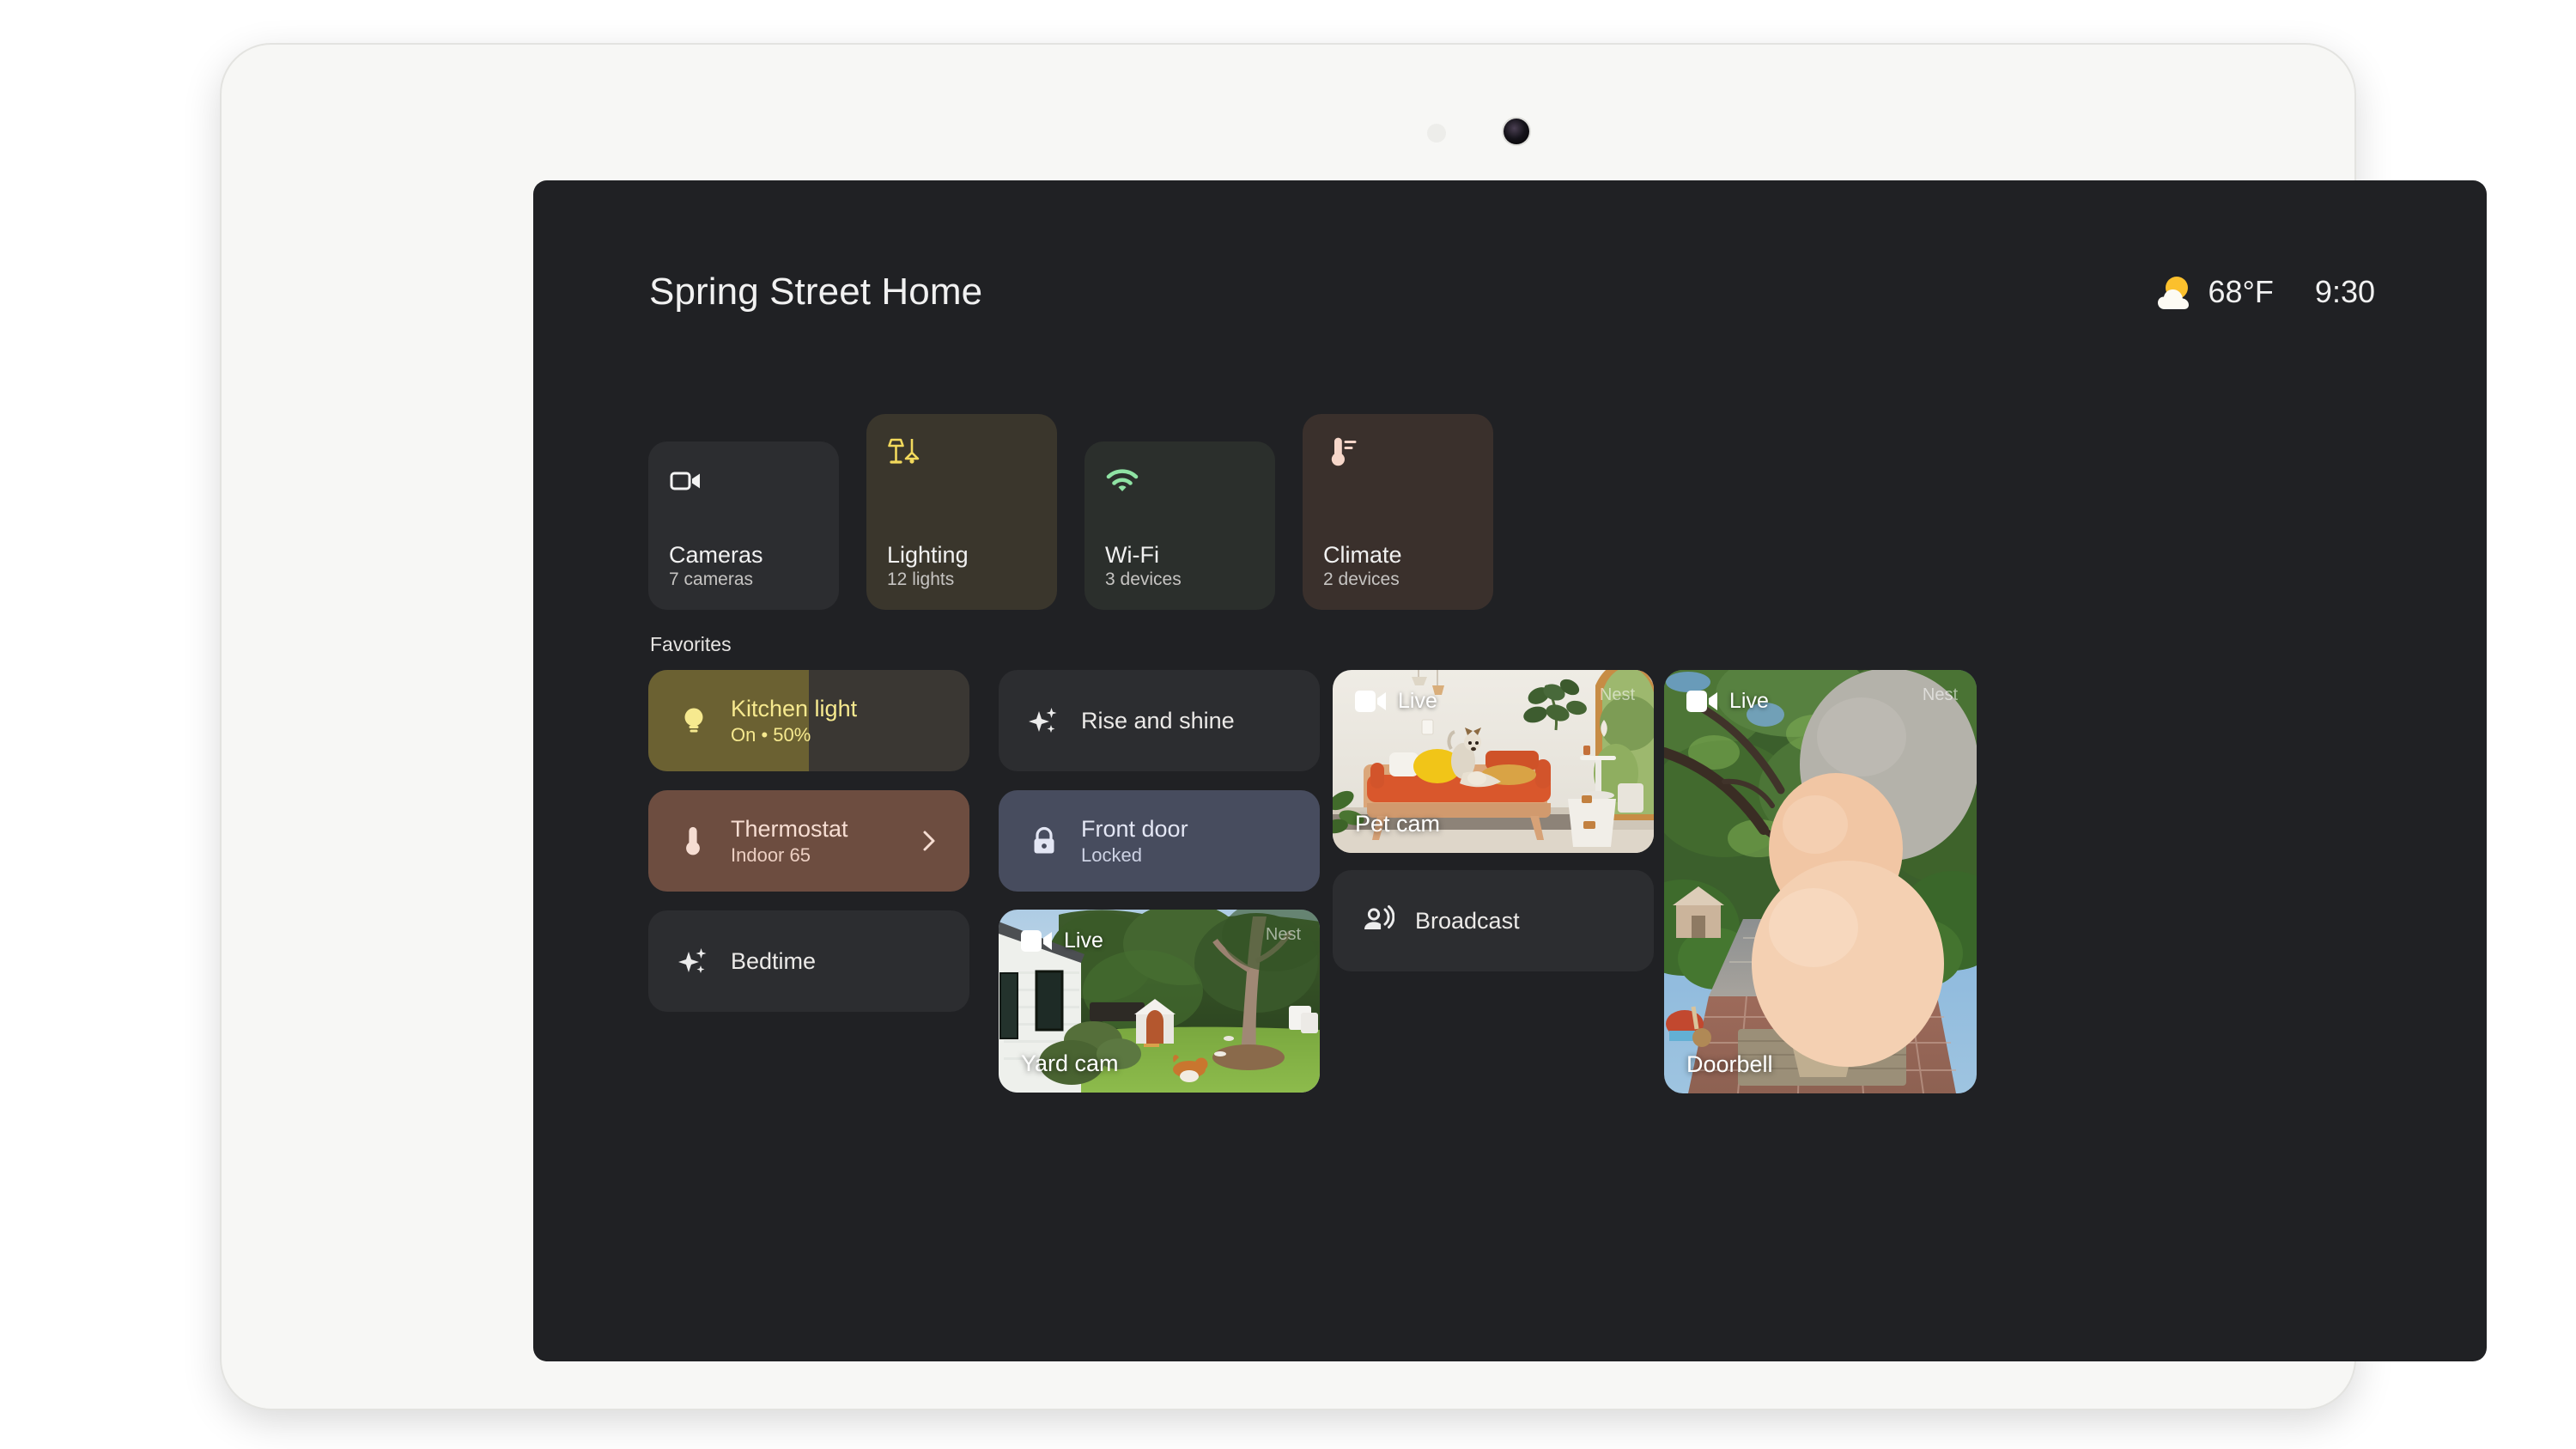  Describe the element at coordinates (2345, 291) in the screenshot. I see `clock: 9:30` at that location.